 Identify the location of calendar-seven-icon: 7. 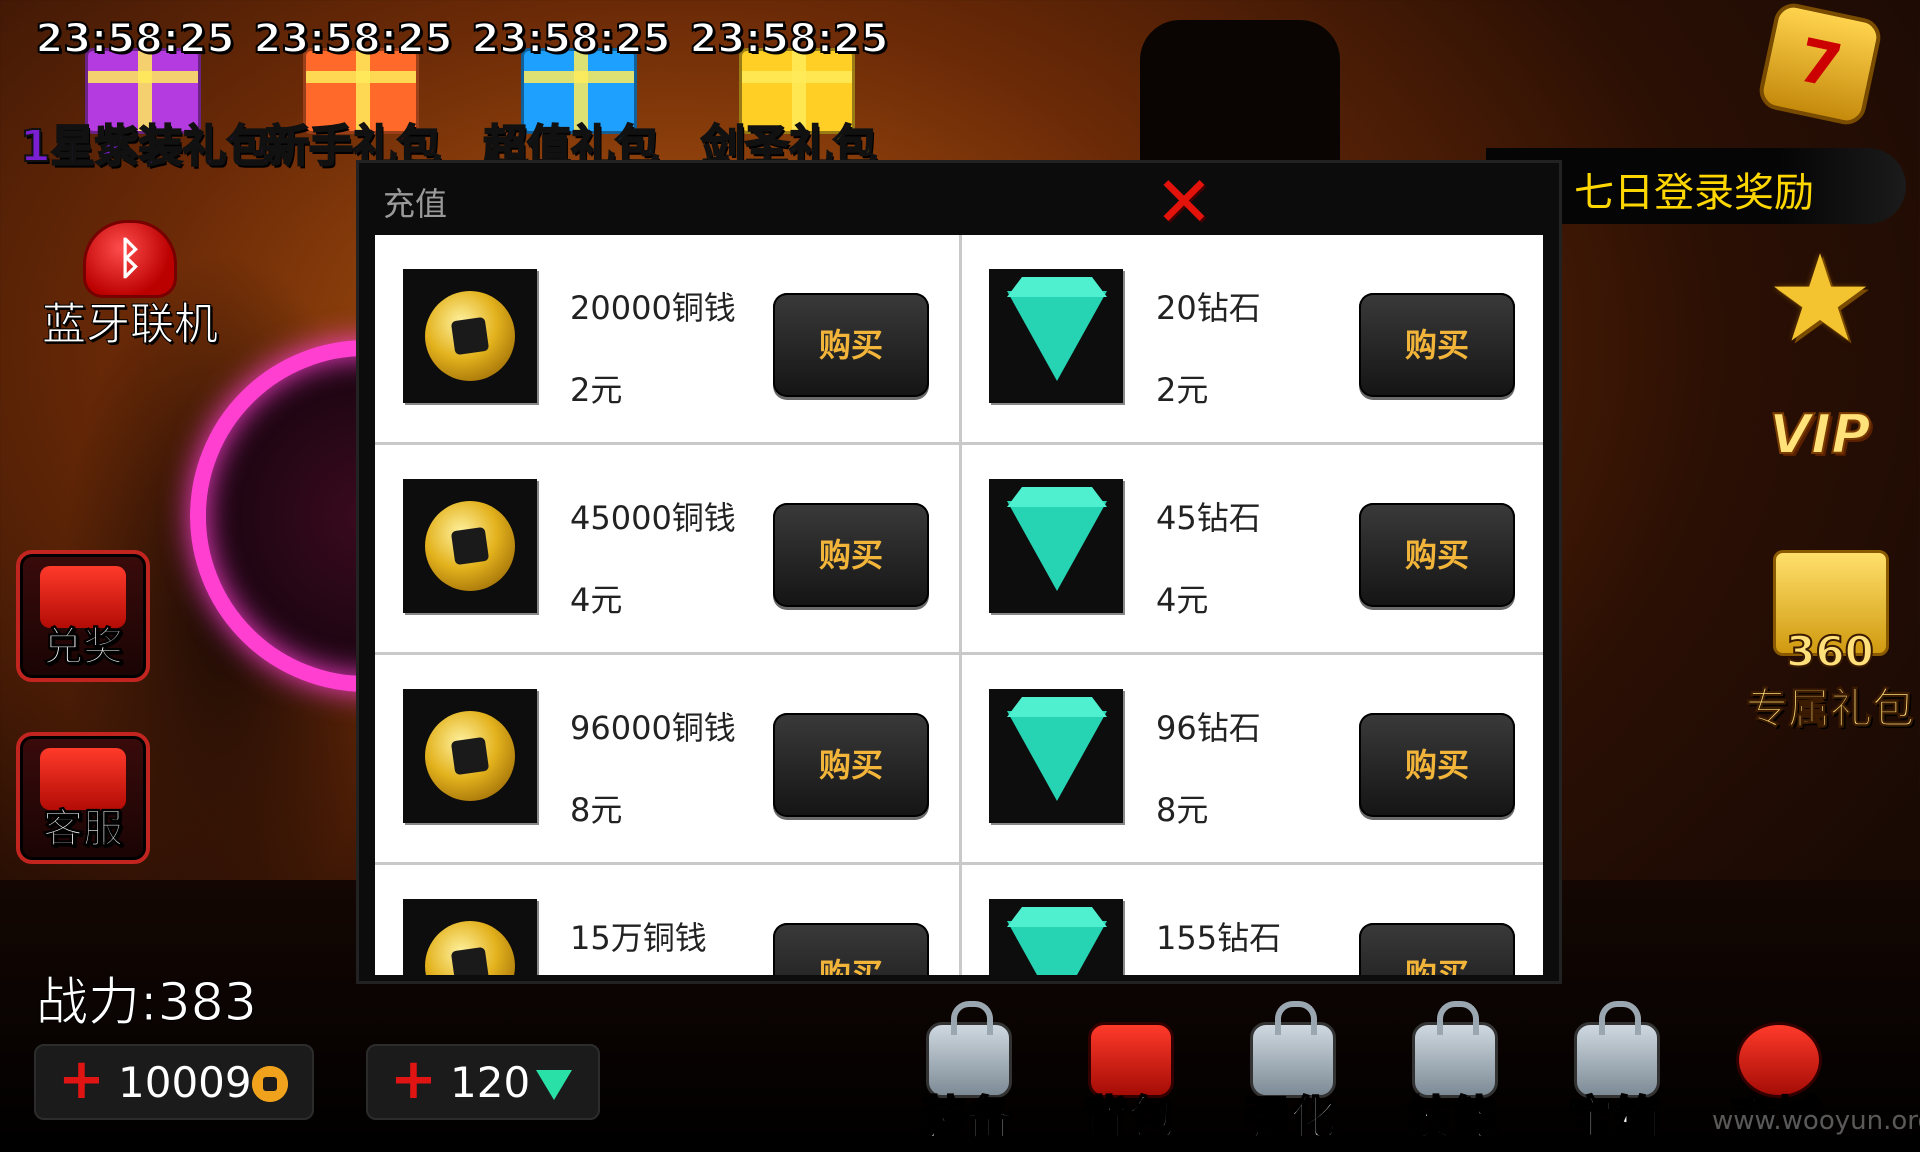
(1820, 64).